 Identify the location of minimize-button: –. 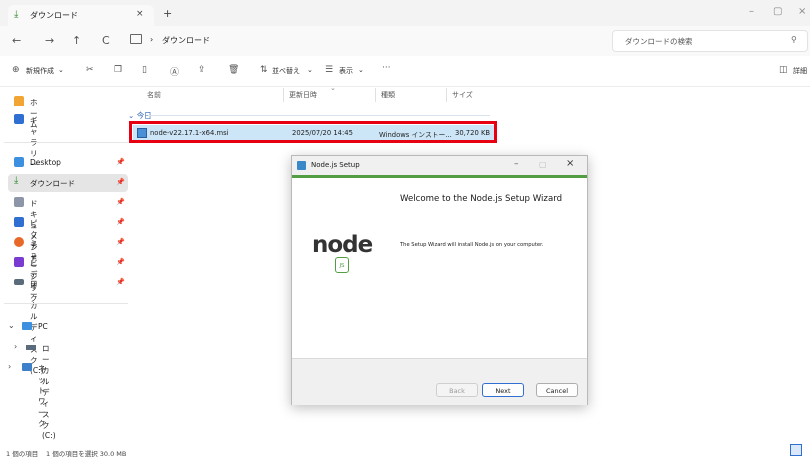
(751, 11).